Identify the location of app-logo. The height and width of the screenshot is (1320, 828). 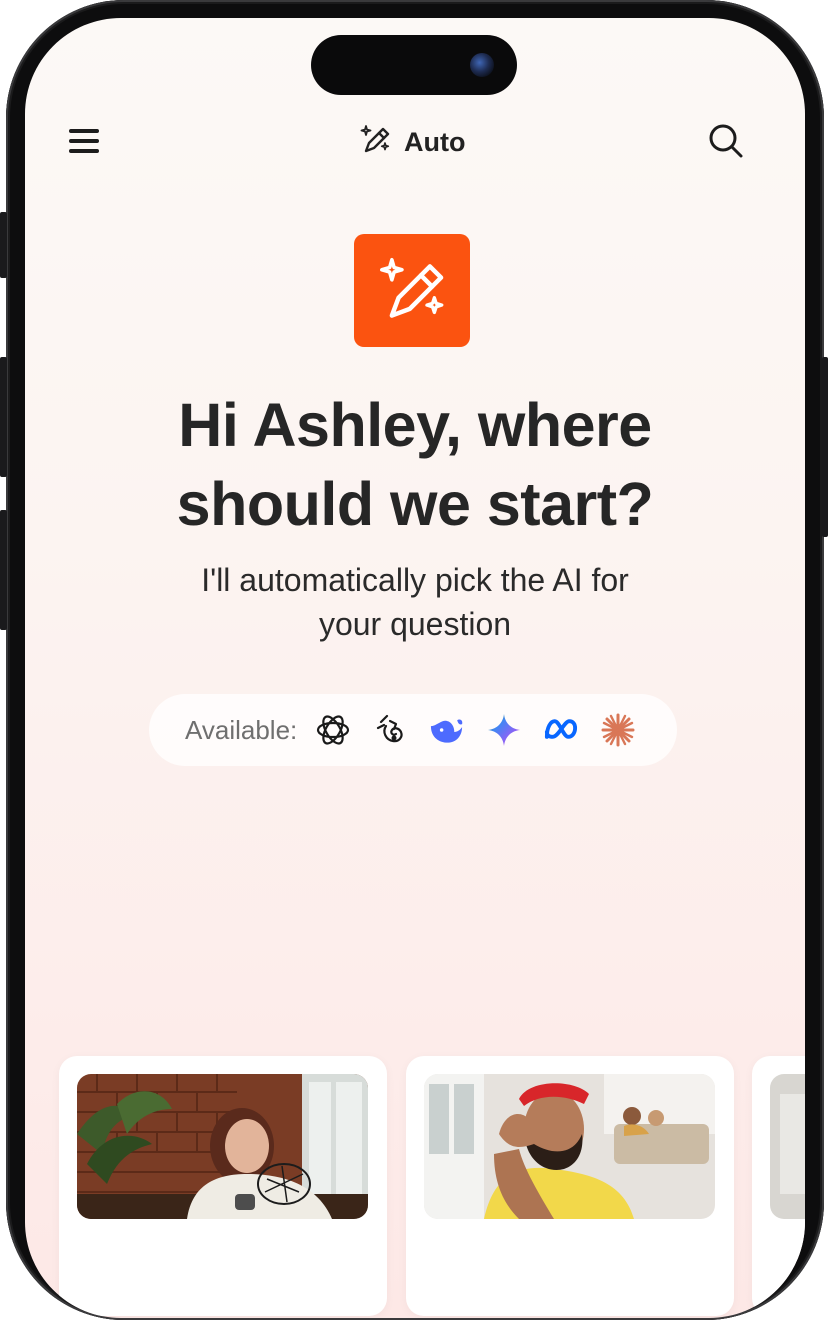
(412, 290).